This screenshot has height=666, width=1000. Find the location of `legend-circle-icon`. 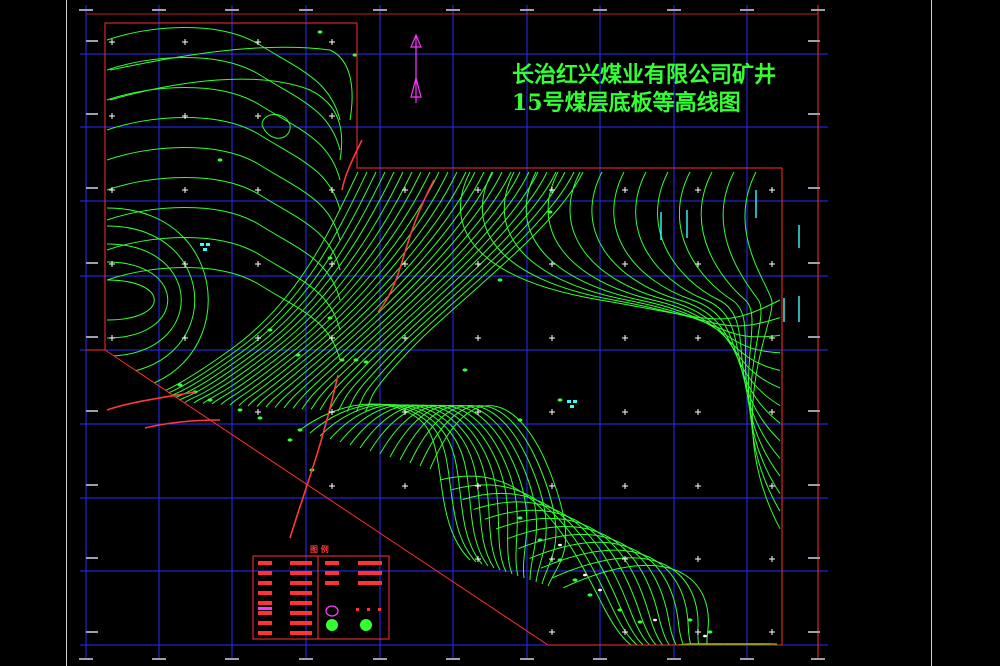

legend-circle-icon is located at coordinates (332, 611).